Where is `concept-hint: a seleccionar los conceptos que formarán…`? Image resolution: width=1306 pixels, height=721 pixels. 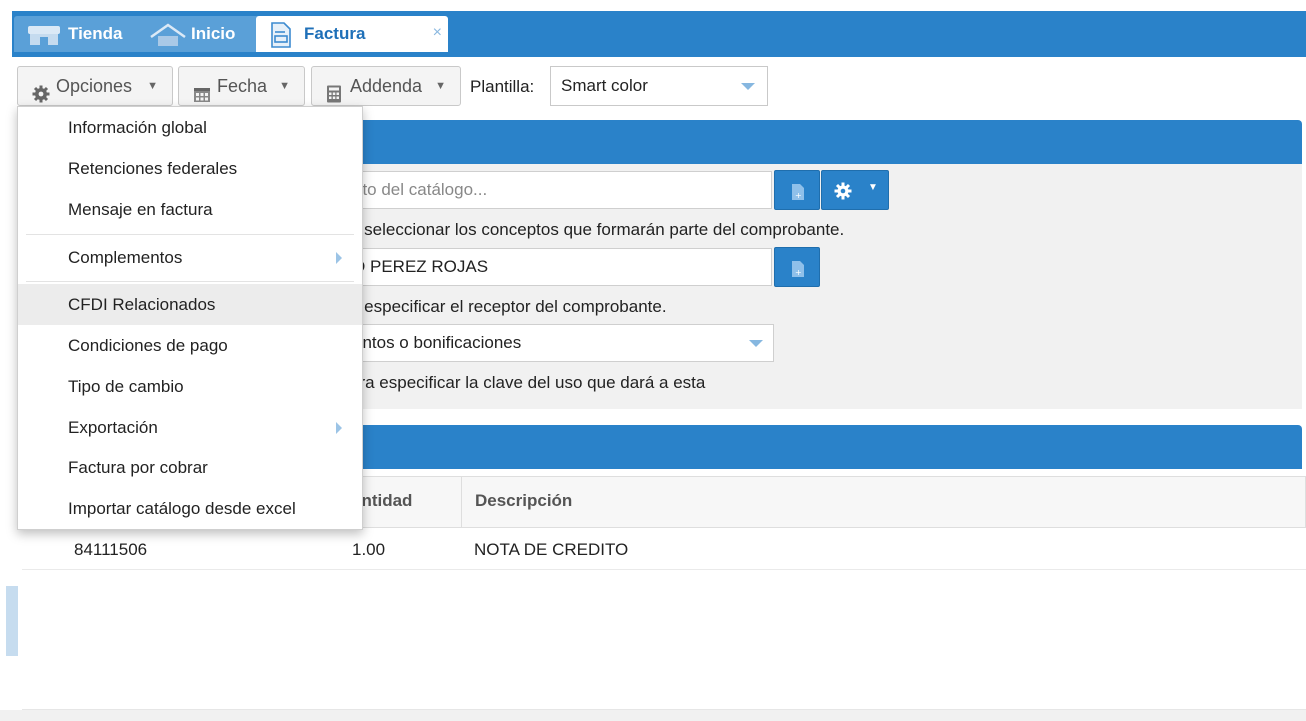
concept-hint: a seleccionar los conceptos que formarán… is located at coordinates (597, 229).